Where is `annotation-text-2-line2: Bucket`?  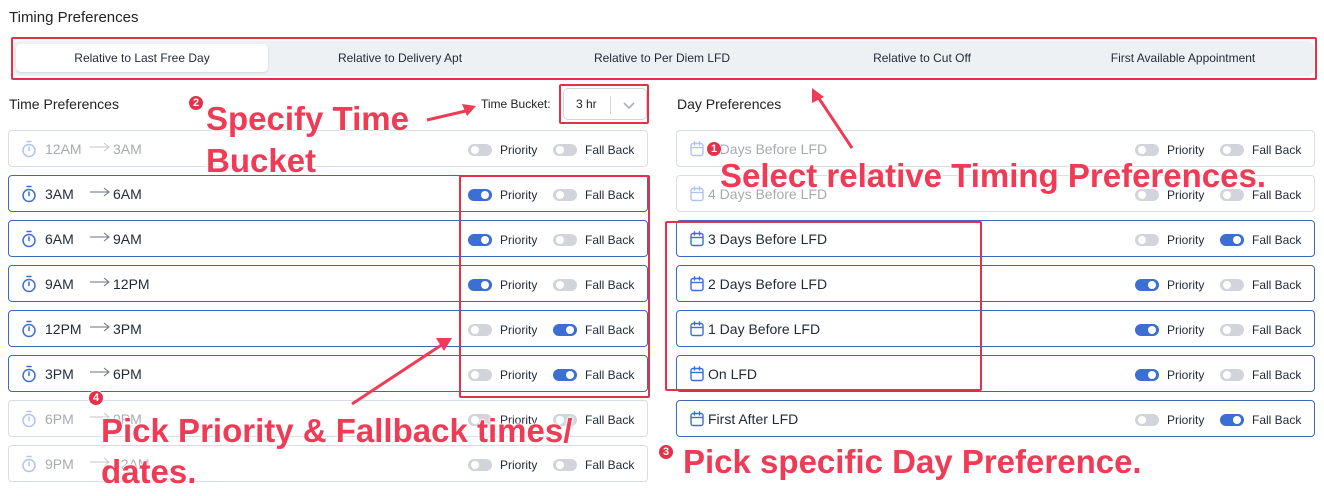 annotation-text-2-line2: Bucket is located at coordinates (261, 160).